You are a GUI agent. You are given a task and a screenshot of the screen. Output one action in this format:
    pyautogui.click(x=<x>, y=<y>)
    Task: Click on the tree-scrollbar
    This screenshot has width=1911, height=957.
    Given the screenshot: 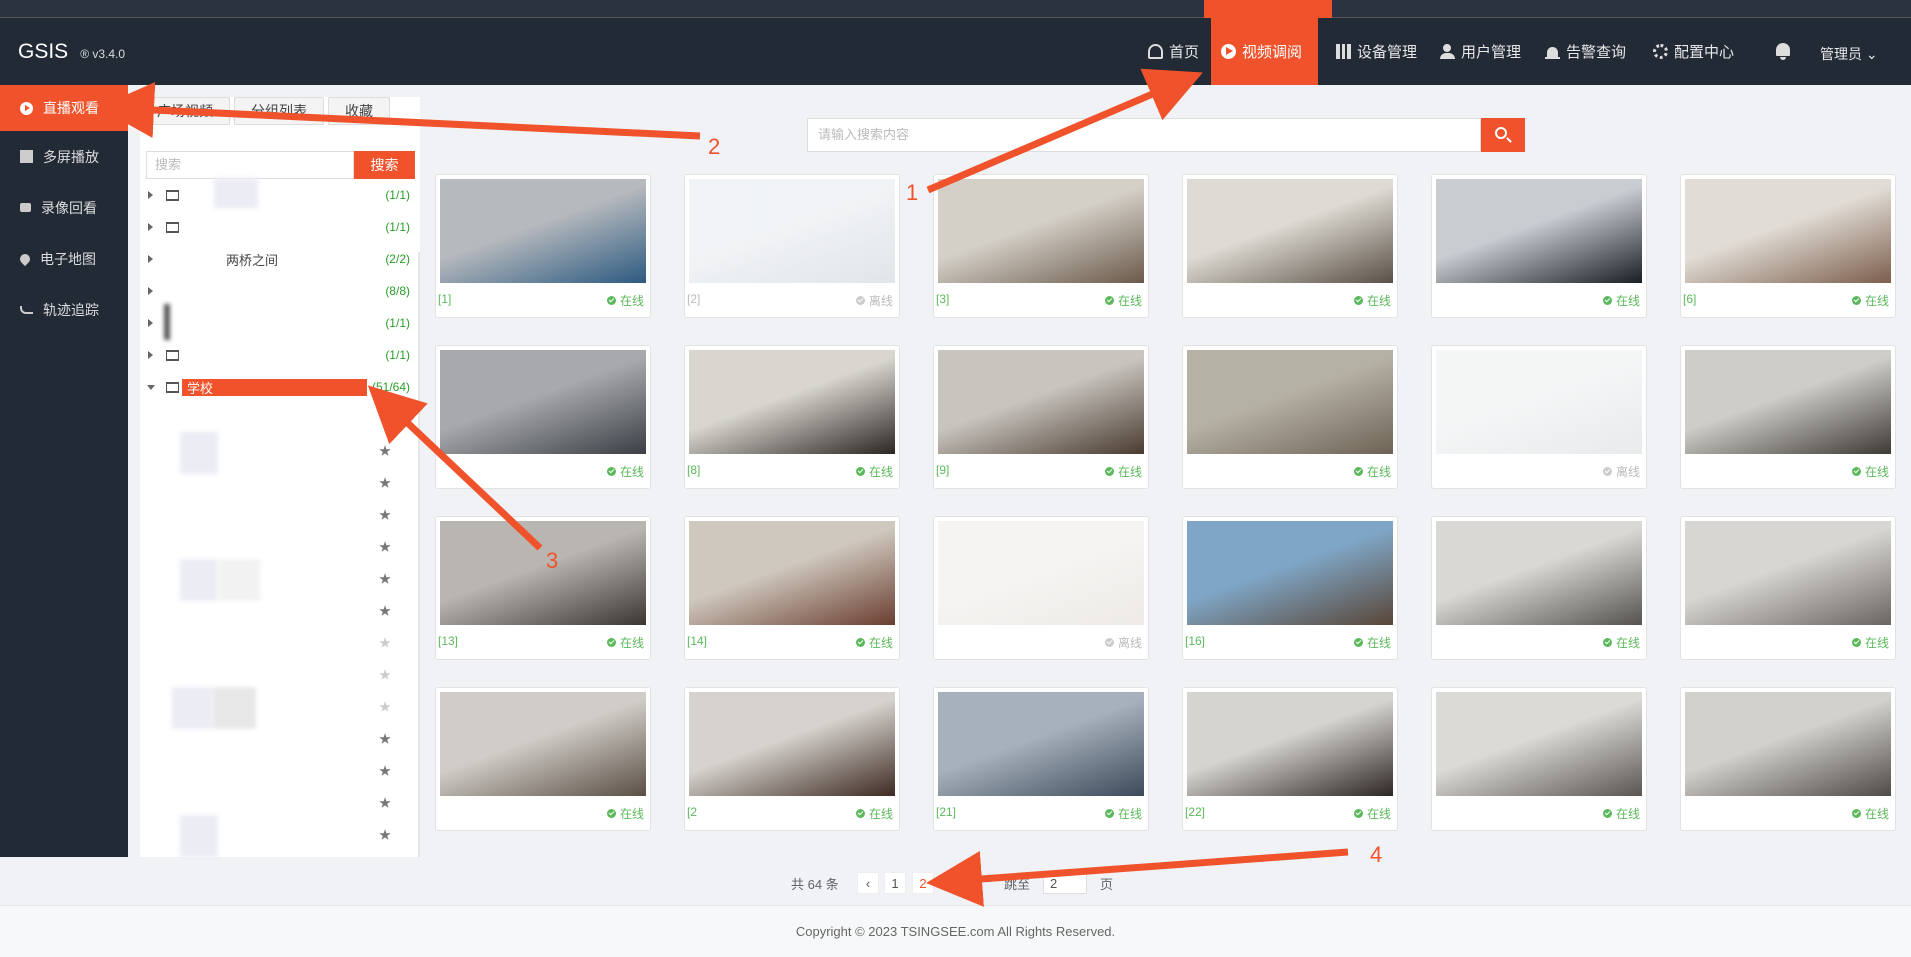 What is the action you would take?
    pyautogui.click(x=419, y=554)
    